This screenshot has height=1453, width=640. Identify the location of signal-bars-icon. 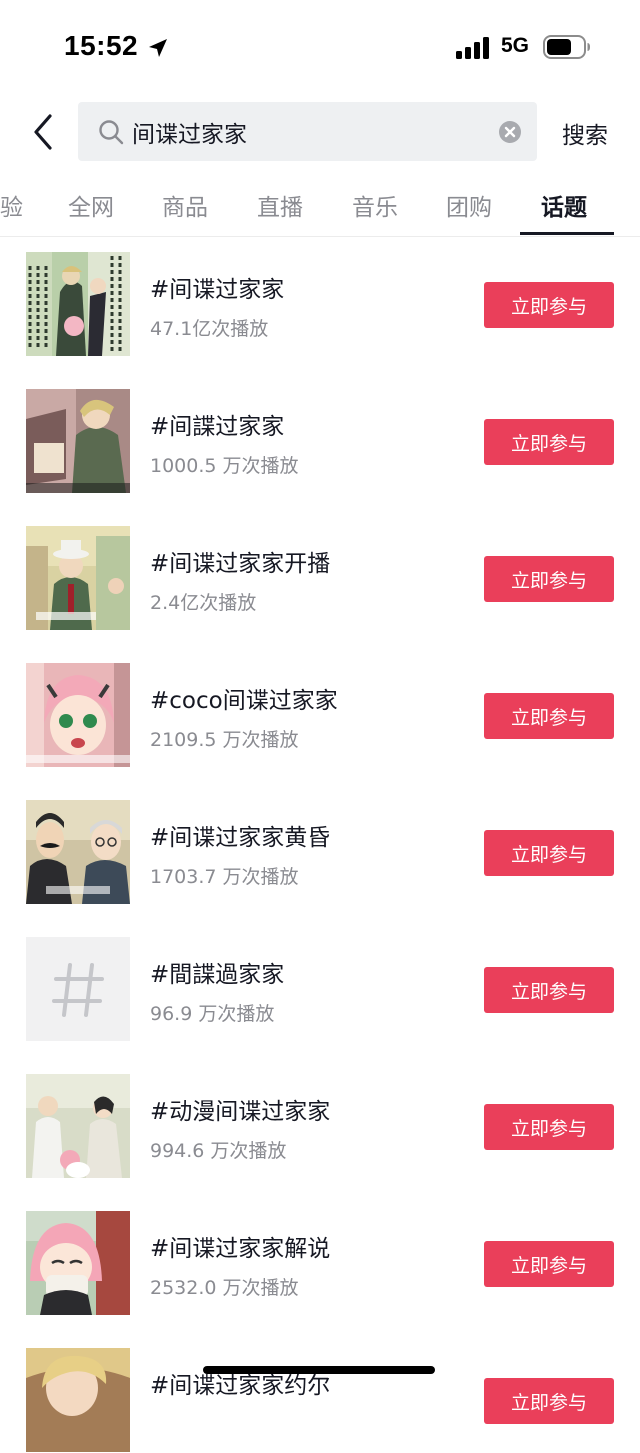
(472, 48).